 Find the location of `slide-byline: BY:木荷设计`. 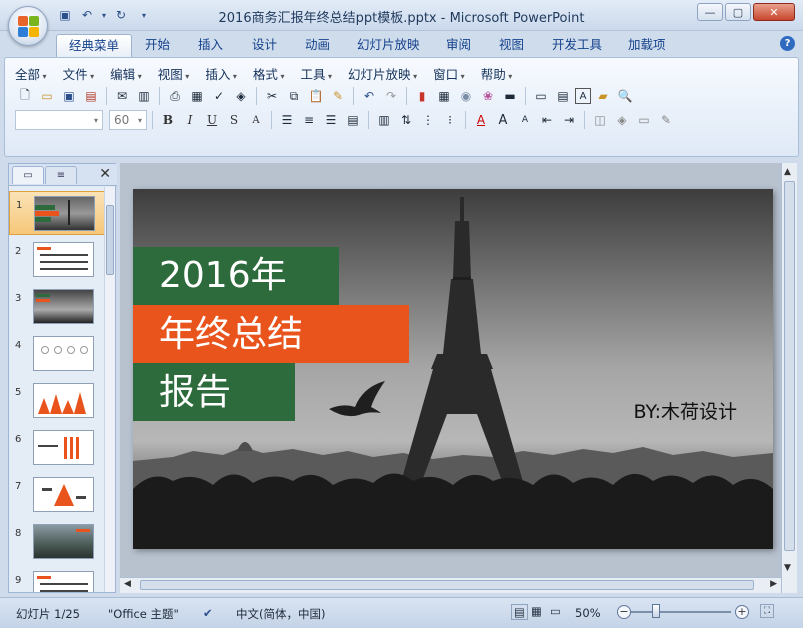

slide-byline: BY:木荷设计 is located at coordinates (685, 410).